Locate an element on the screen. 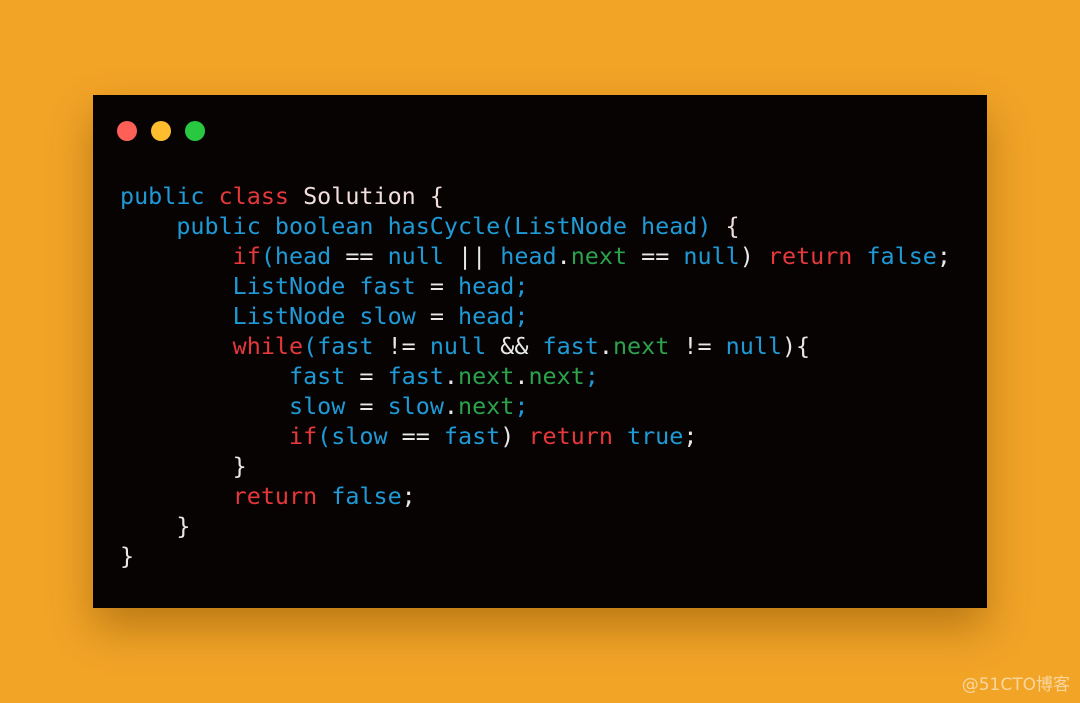 The image size is (1080, 703). code-line: fast = fast.next.next; is located at coordinates (535, 376).